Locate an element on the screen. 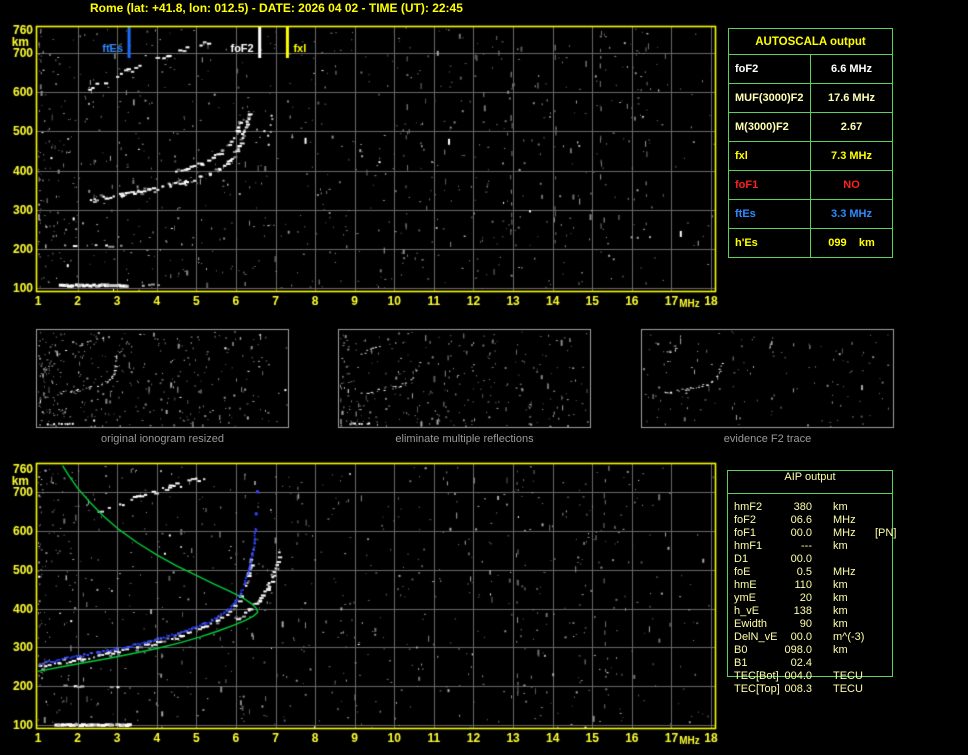  autoscala-table-title: AUTOSCALA output is located at coordinates (810, 41).